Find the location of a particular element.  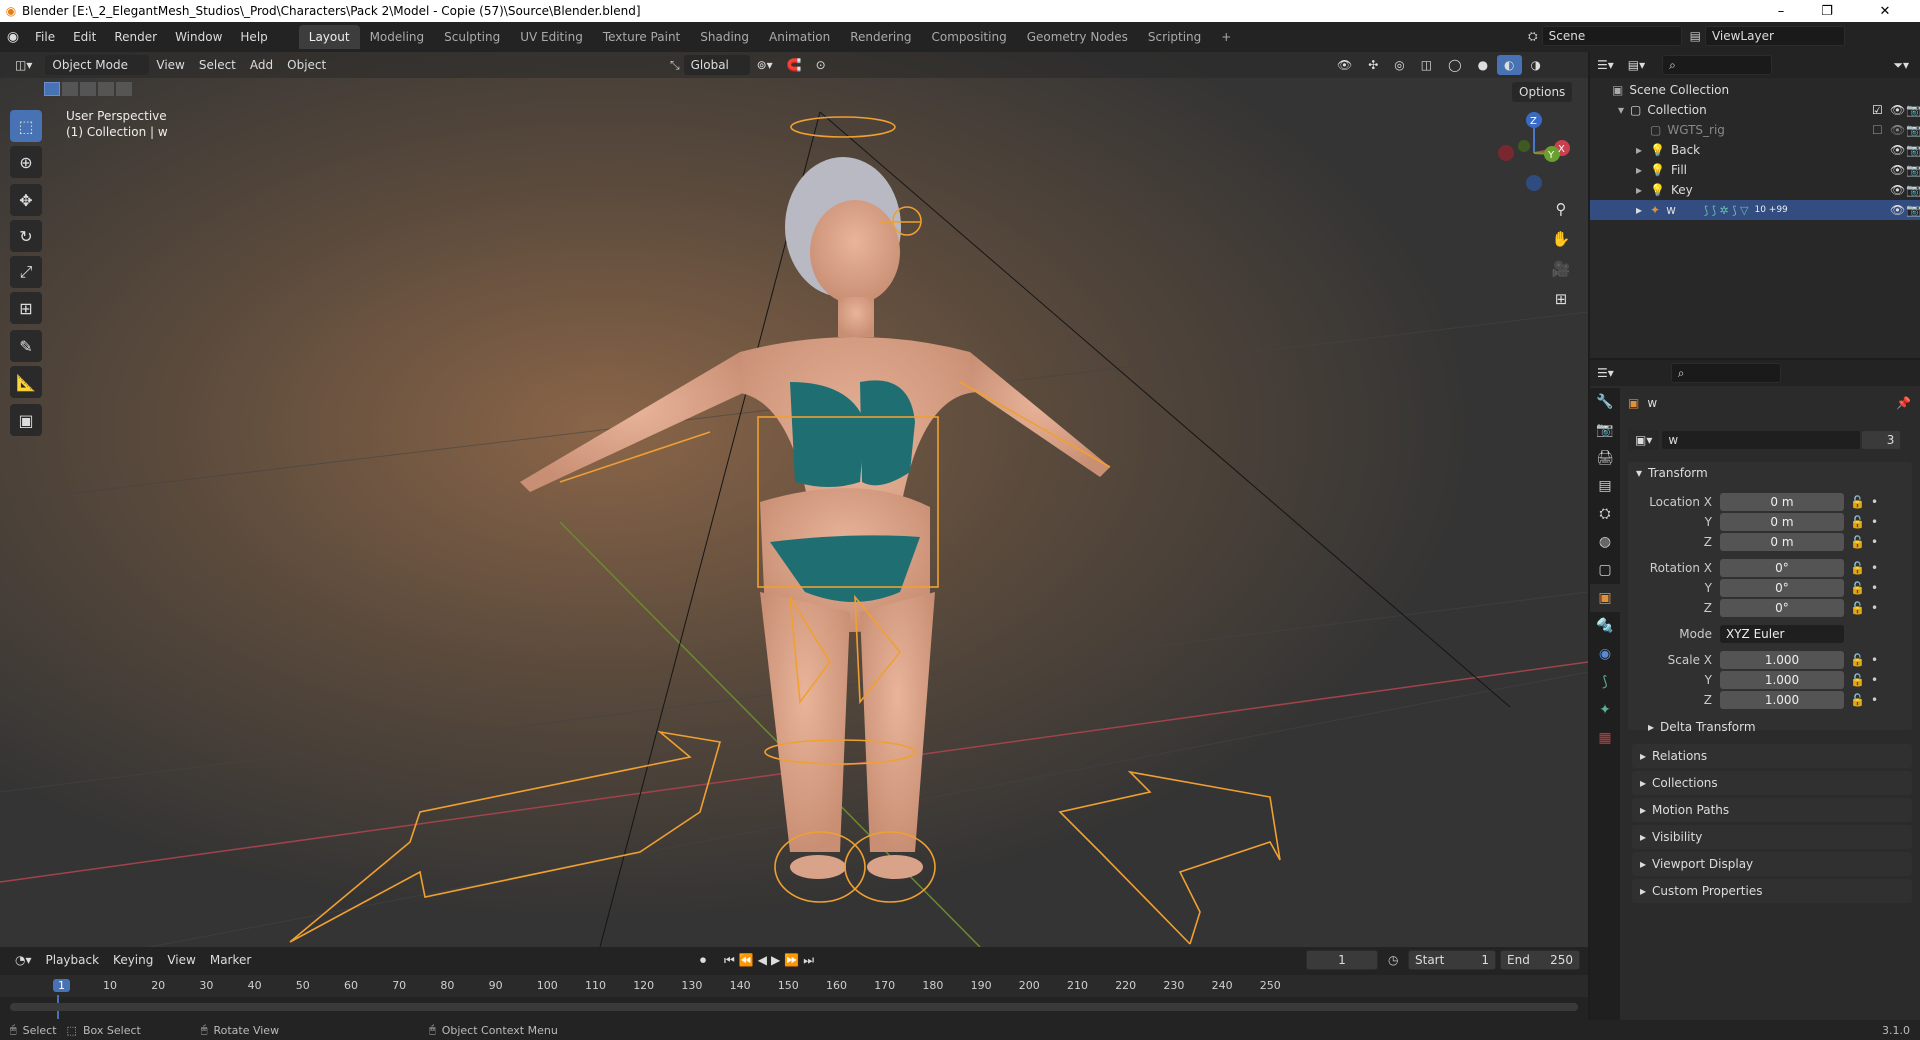

blender-menu-icon: ◉ is located at coordinates (13, 37).